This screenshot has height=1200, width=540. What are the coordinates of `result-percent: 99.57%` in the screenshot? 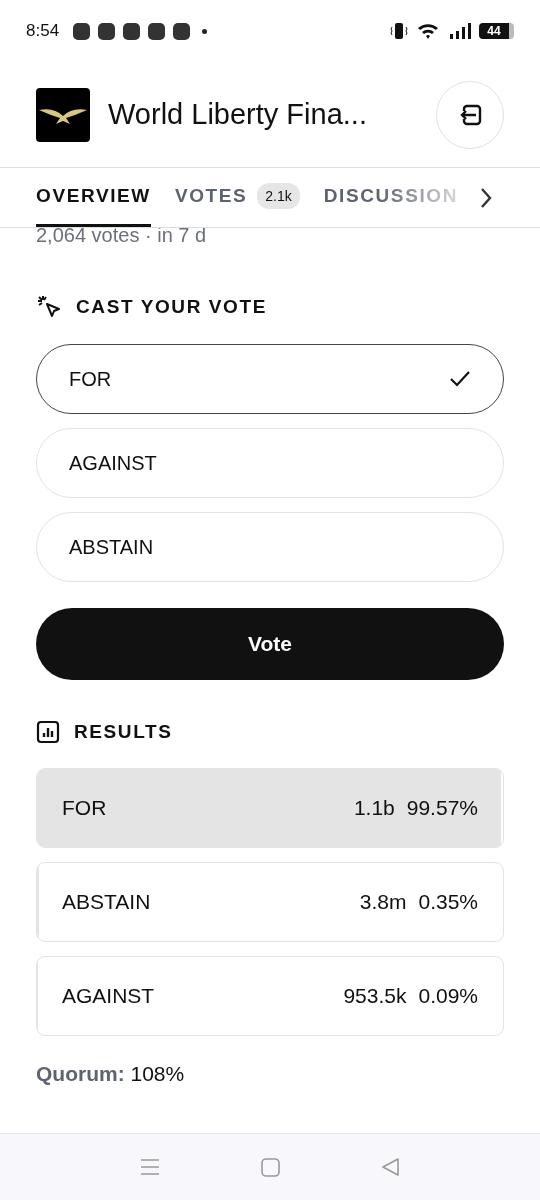 It's located at (442, 808).